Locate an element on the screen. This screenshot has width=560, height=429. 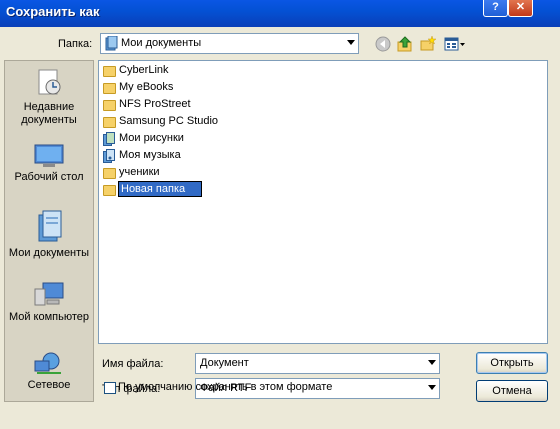
default-format-checkbox is located at coordinates (110, 388).